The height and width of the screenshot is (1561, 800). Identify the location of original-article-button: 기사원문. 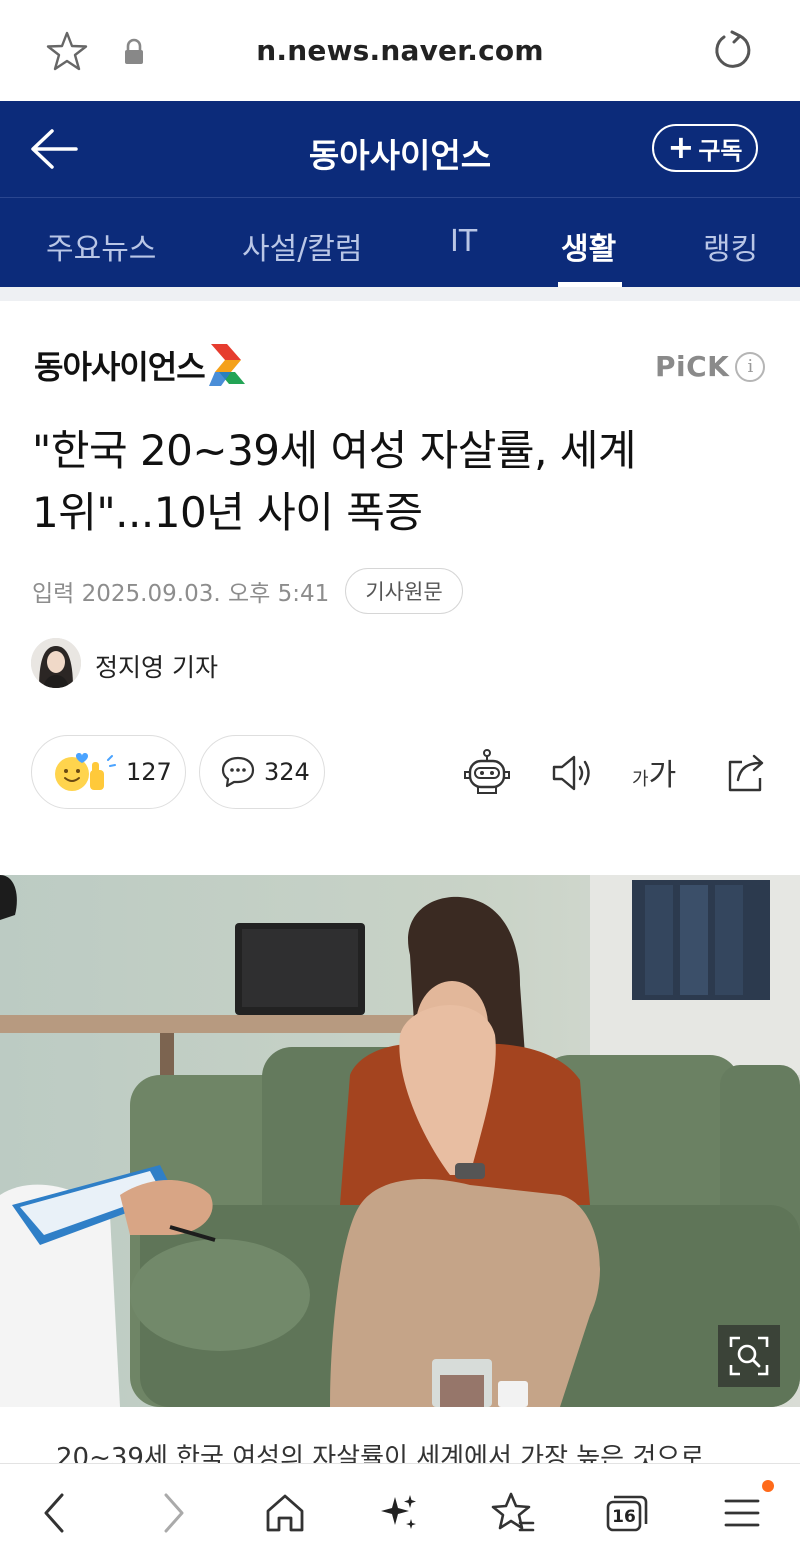
(404, 591).